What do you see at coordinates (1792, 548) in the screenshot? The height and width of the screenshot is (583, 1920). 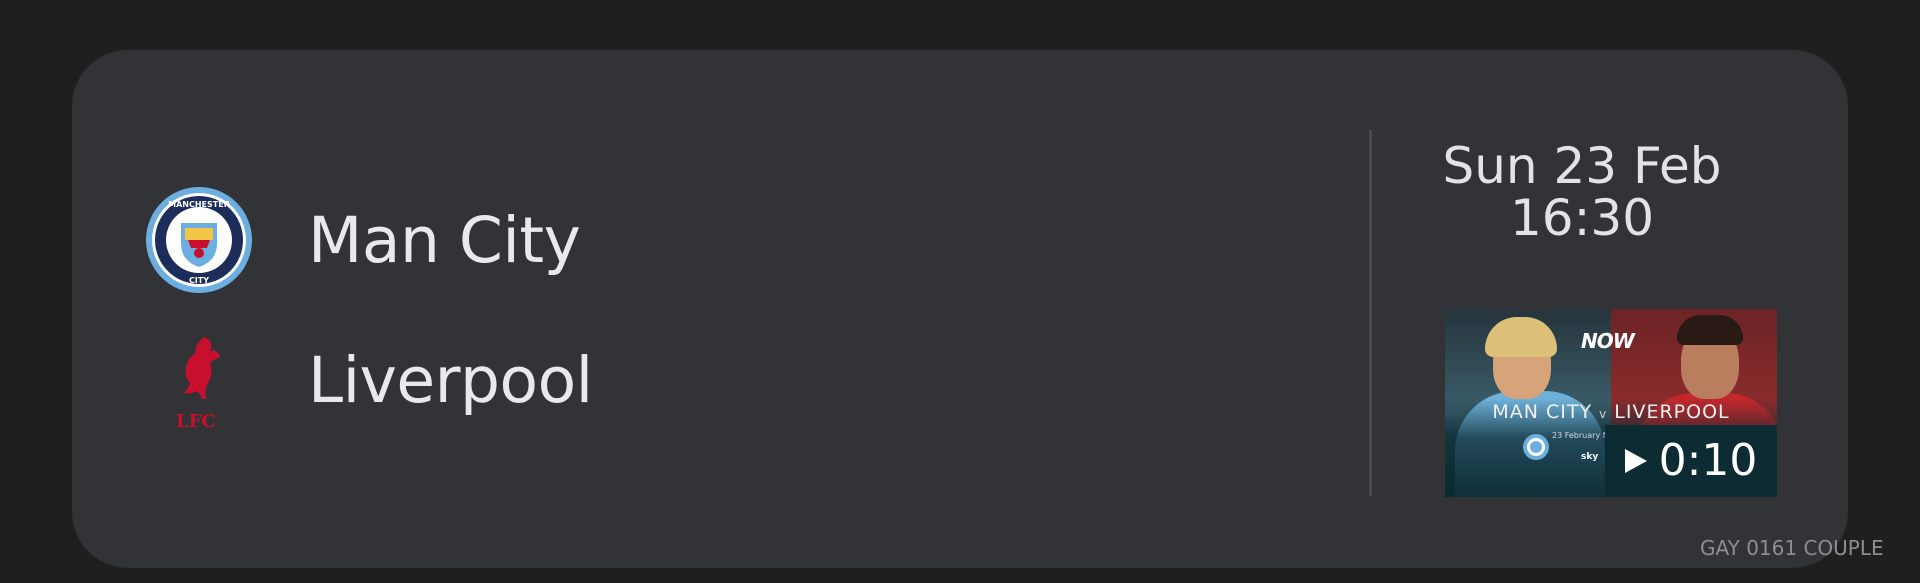 I see `watermark: GAY 0161 COUPLE` at bounding box center [1792, 548].